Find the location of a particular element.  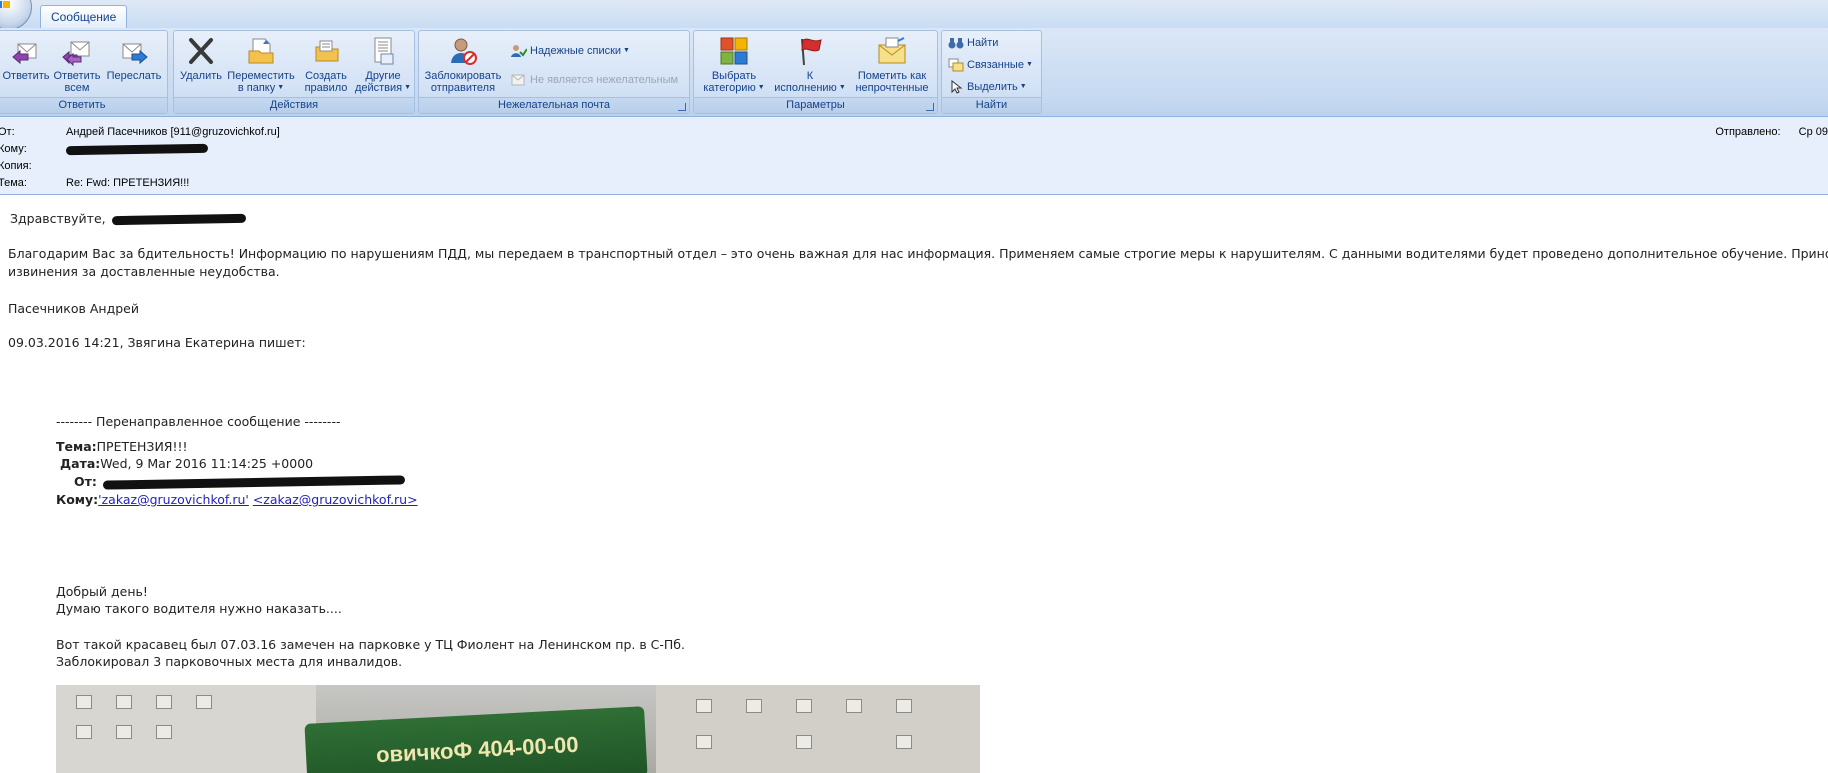

reply-all-icon is located at coordinates (76, 54).